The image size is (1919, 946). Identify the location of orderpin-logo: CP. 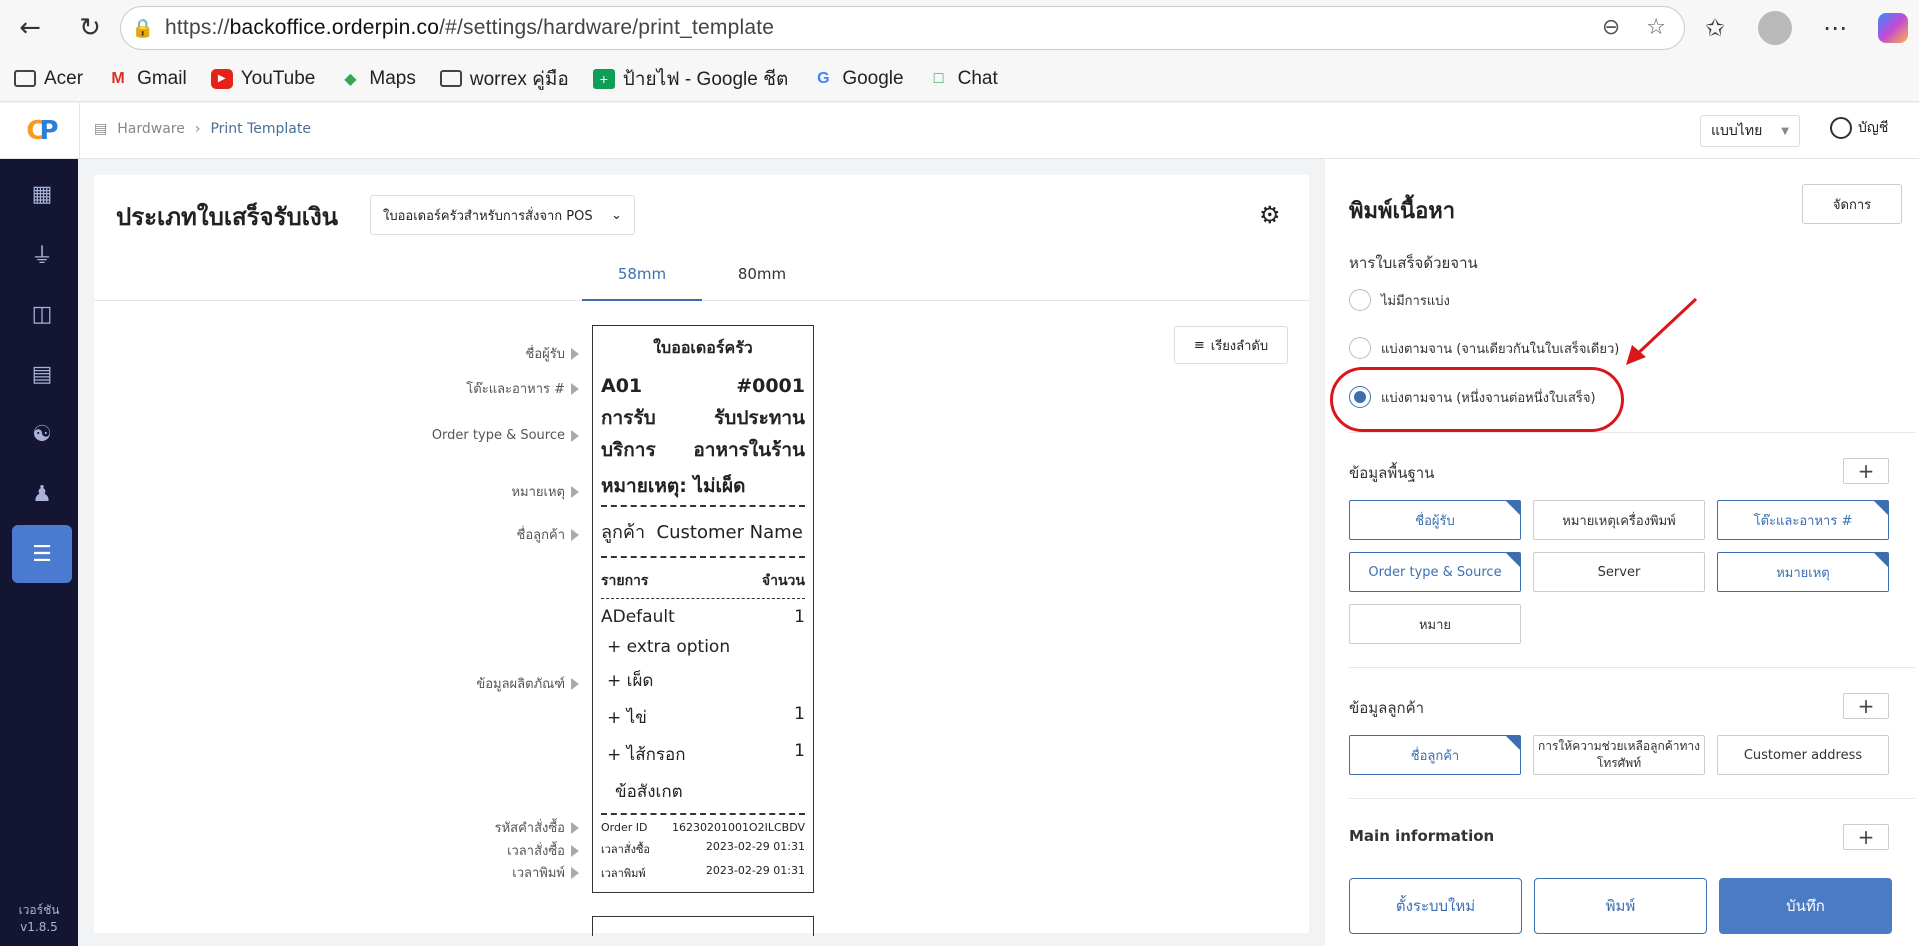
(40, 131).